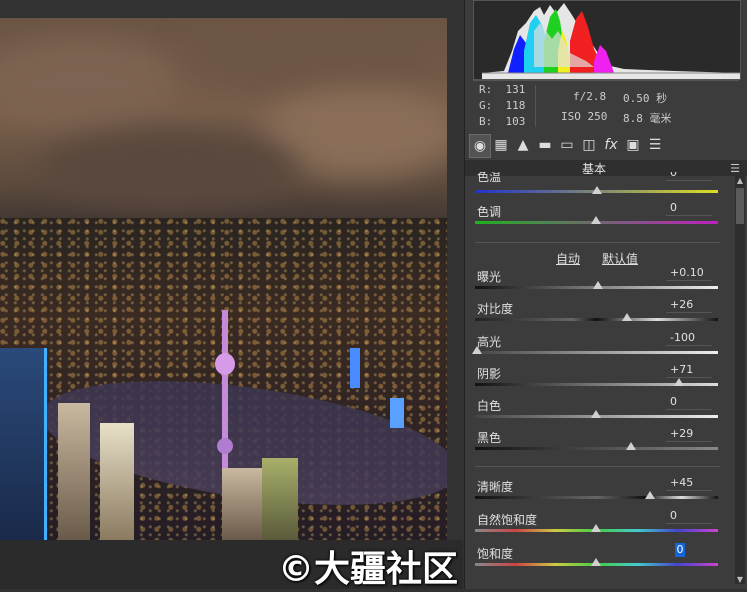 The image size is (747, 592). Describe the element at coordinates (489, 374) in the screenshot. I see `slider-label: 阴影` at that location.